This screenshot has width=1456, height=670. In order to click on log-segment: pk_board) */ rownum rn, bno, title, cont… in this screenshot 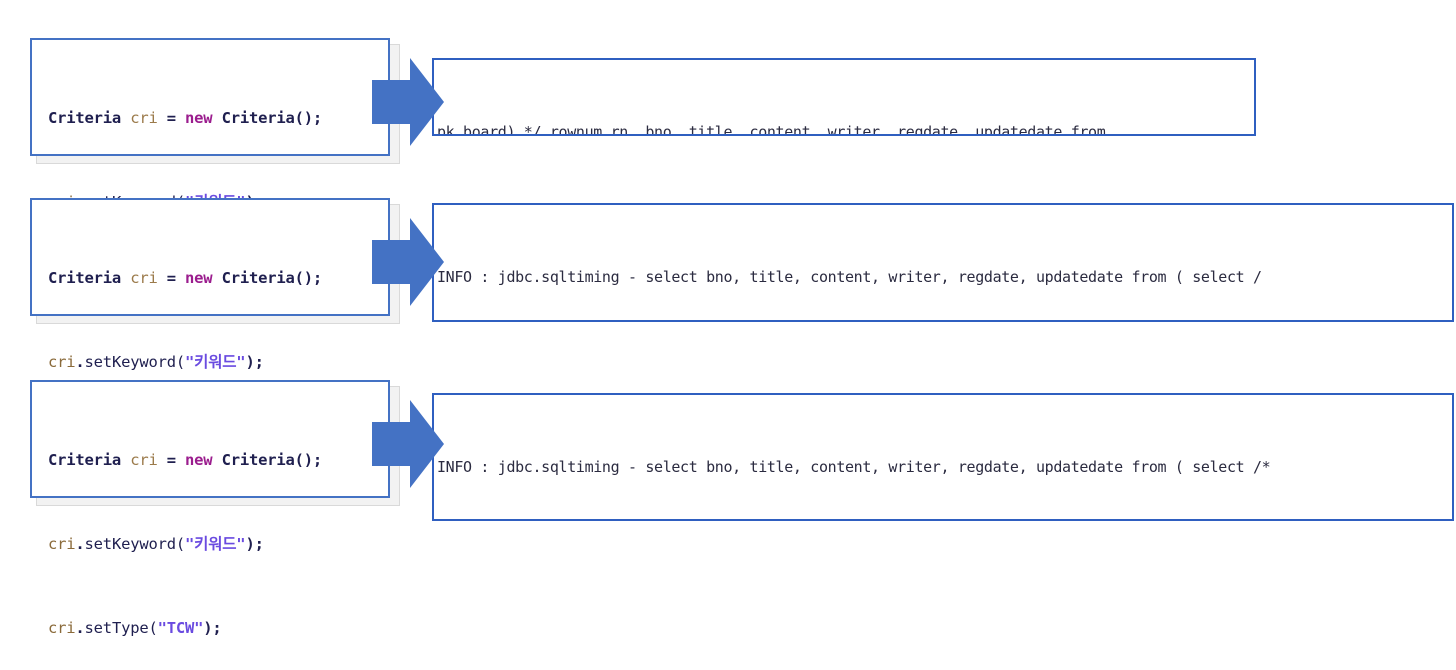, I will do `click(771, 129)`.